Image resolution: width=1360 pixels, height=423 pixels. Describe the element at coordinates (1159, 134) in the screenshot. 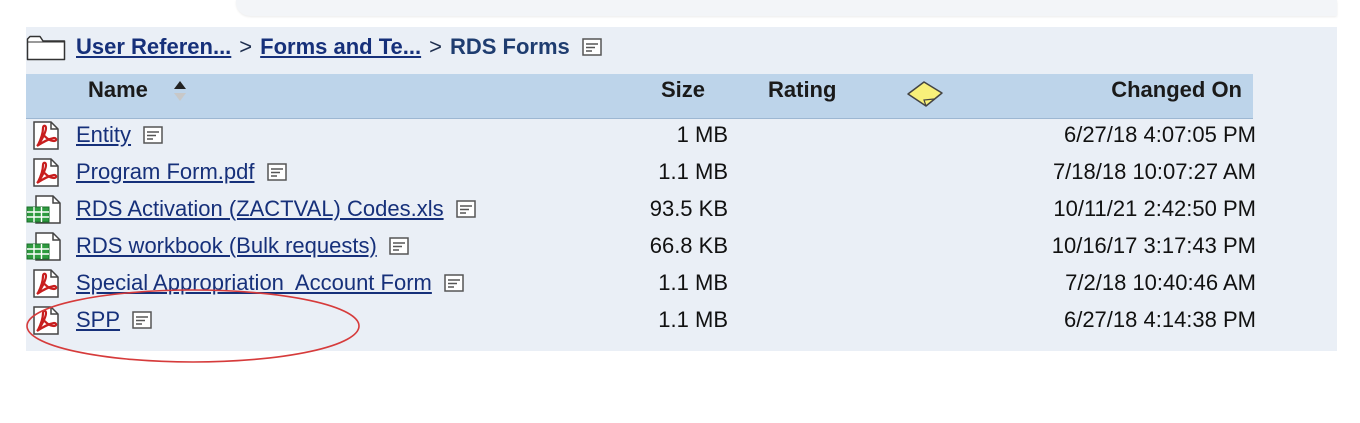

I see `changed-on-date: 6/27/18 4:07:05 PM` at that location.